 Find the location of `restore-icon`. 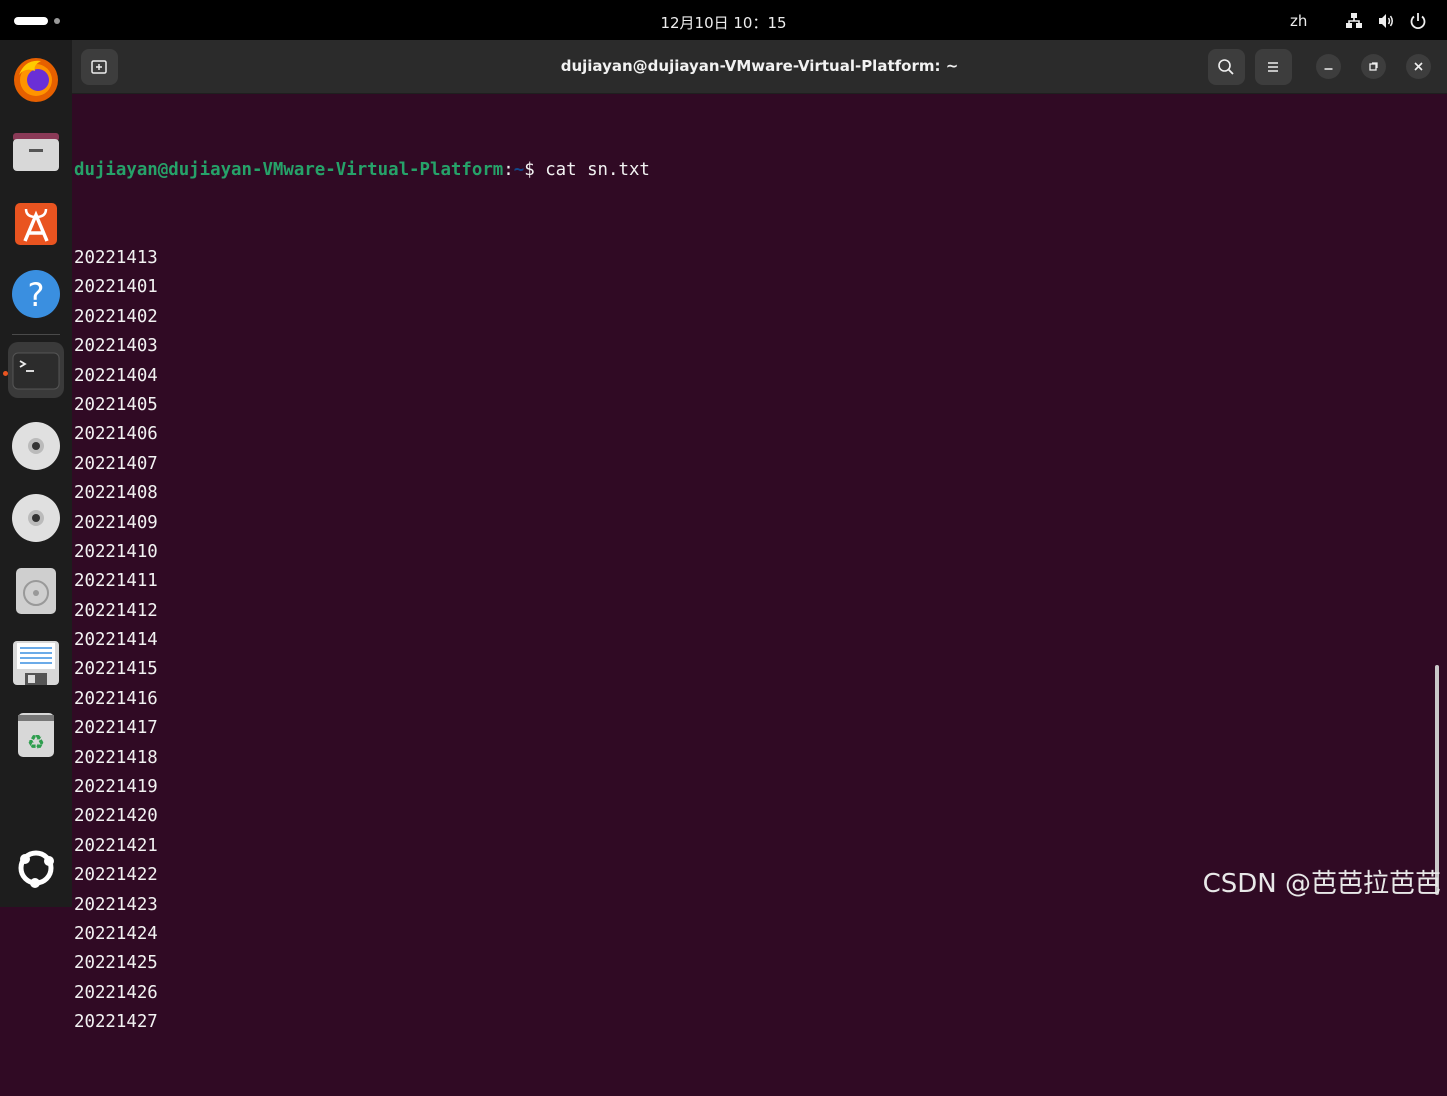

restore-icon is located at coordinates (1373, 66).